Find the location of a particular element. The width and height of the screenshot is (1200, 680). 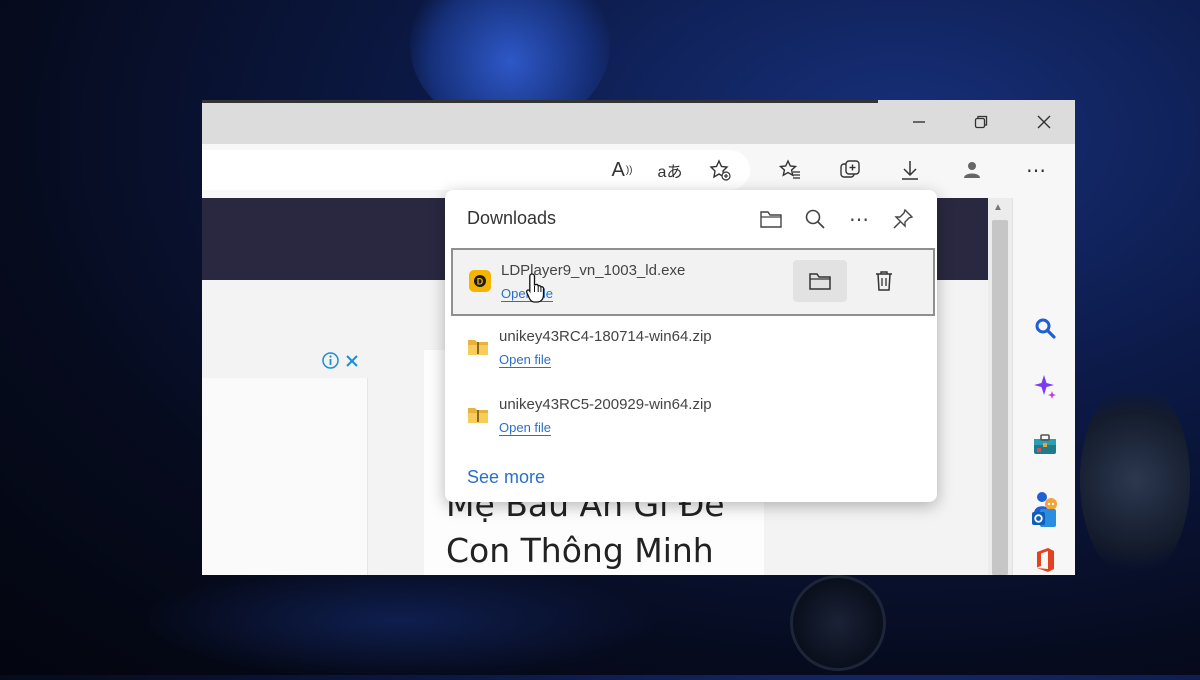

ad-close-icon is located at coordinates (352, 361).